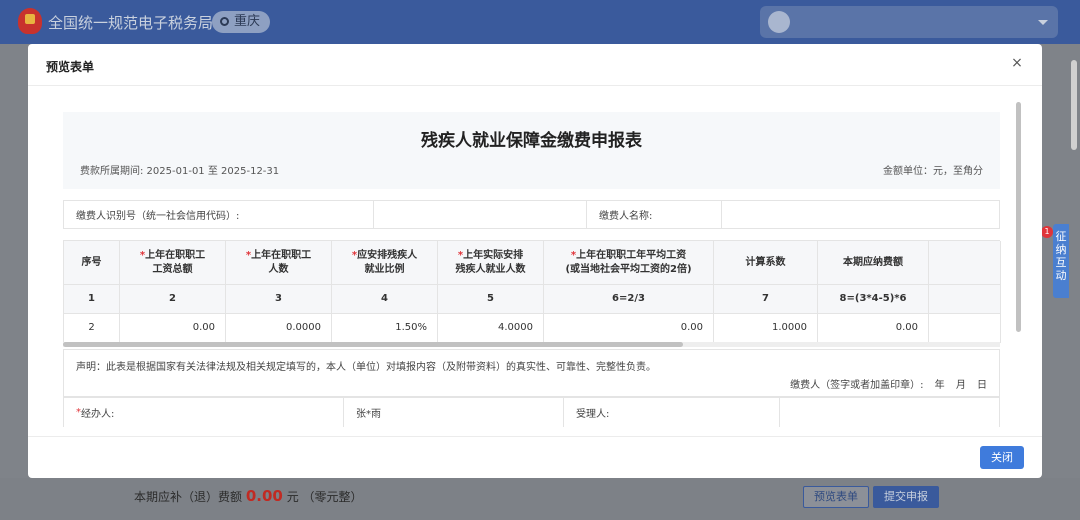  I want to click on payable-amount: 0.00, so click(264, 496).